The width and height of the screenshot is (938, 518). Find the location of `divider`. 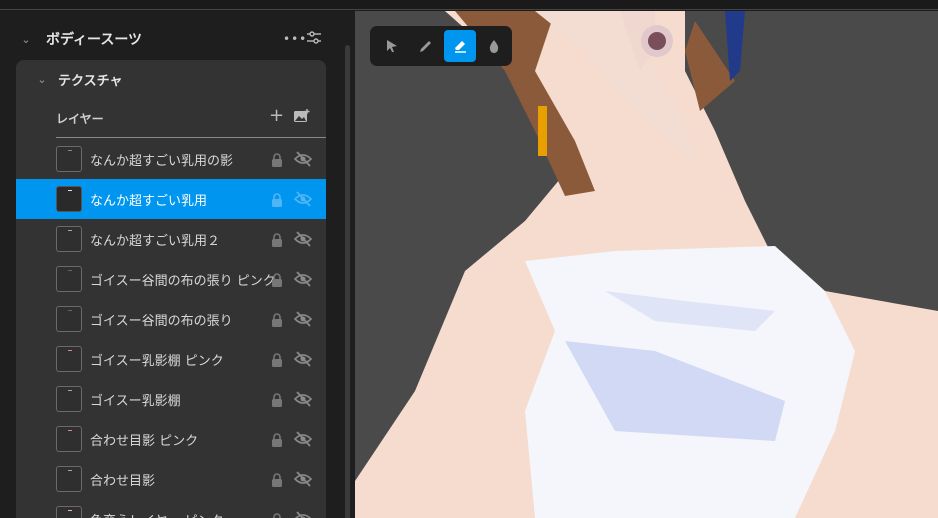

divider is located at coordinates (191, 137).